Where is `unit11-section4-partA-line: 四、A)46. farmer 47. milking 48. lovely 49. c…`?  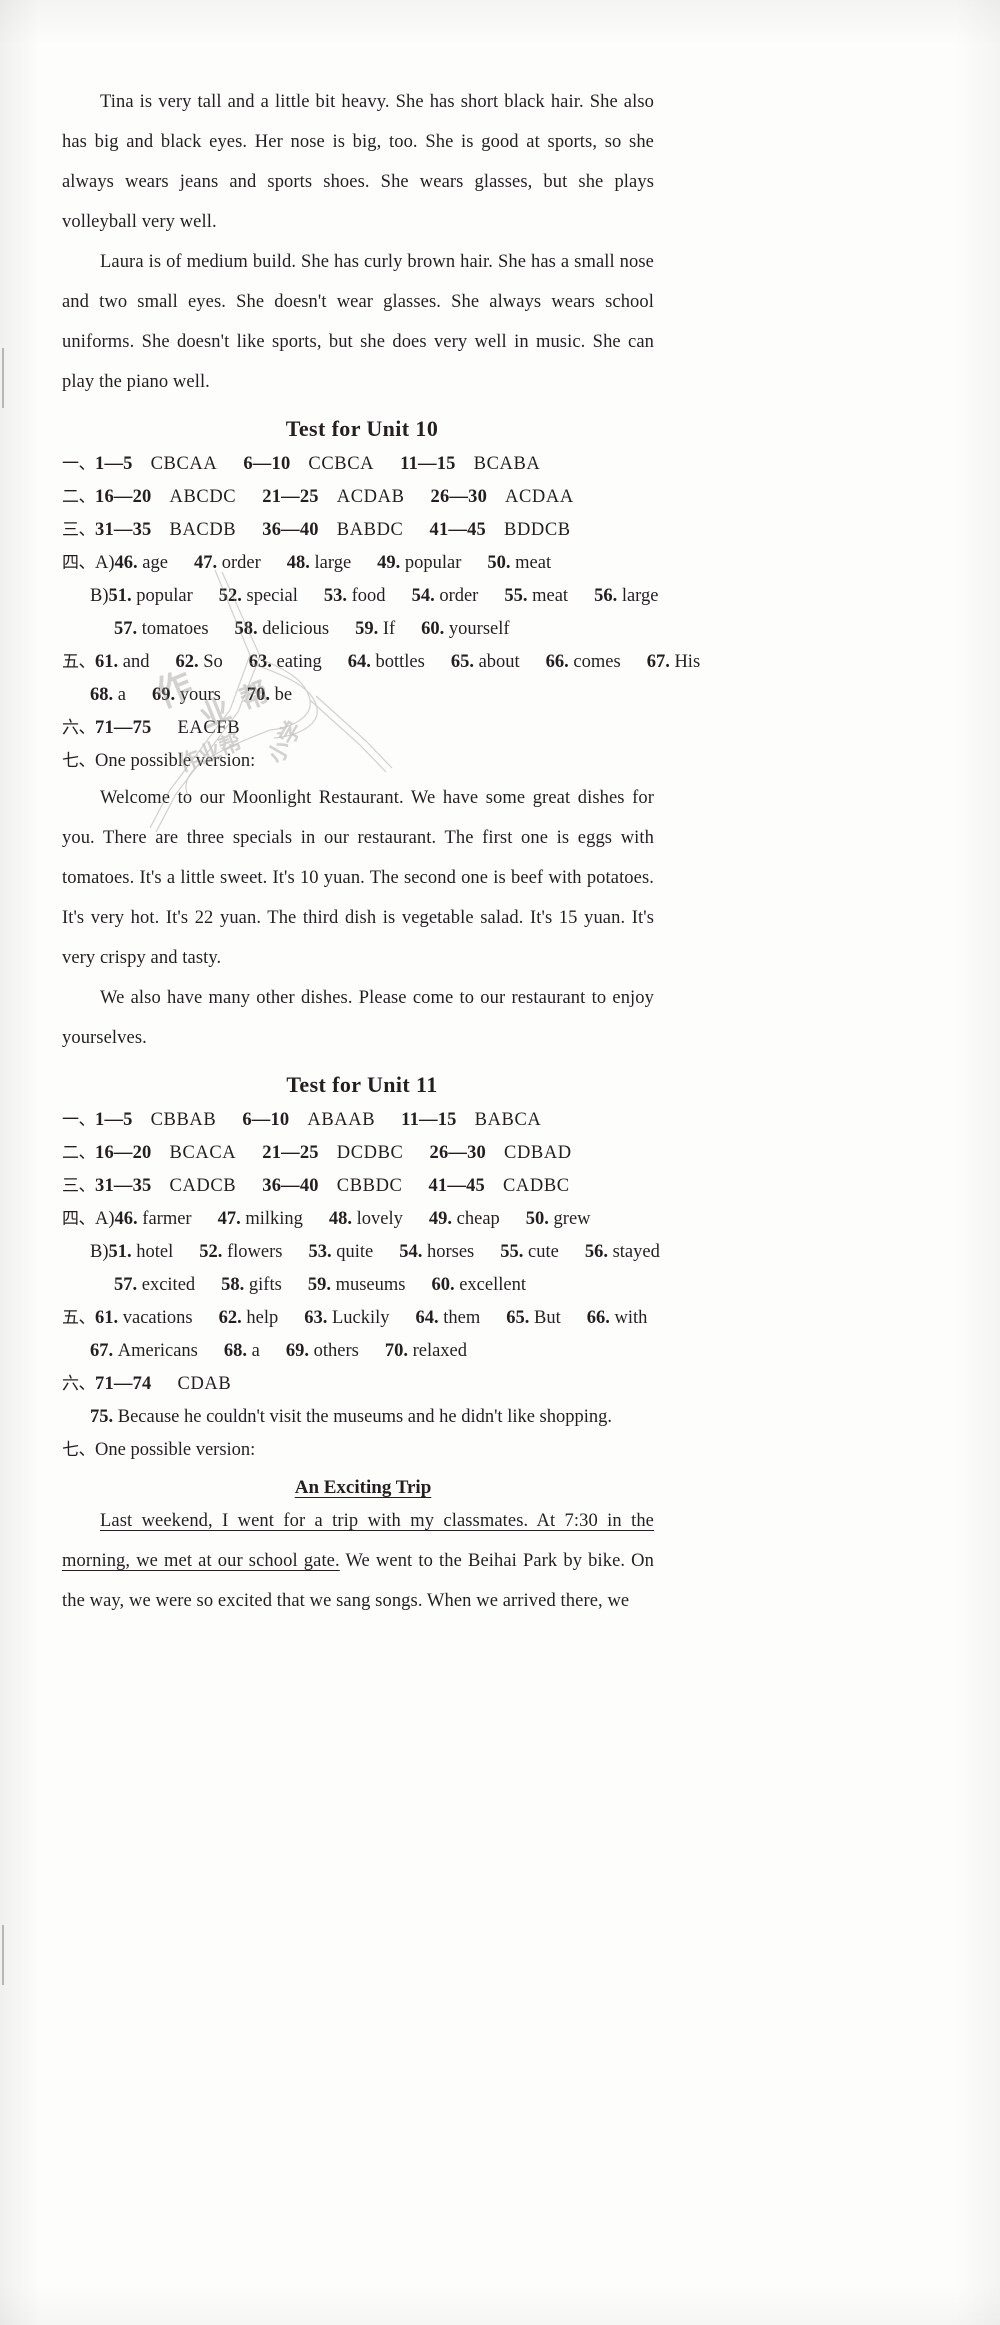
unit11-section4-partA-line: 四、A)46. farmer 47. milking 48. lovely 49. c… is located at coordinates (358, 1219).